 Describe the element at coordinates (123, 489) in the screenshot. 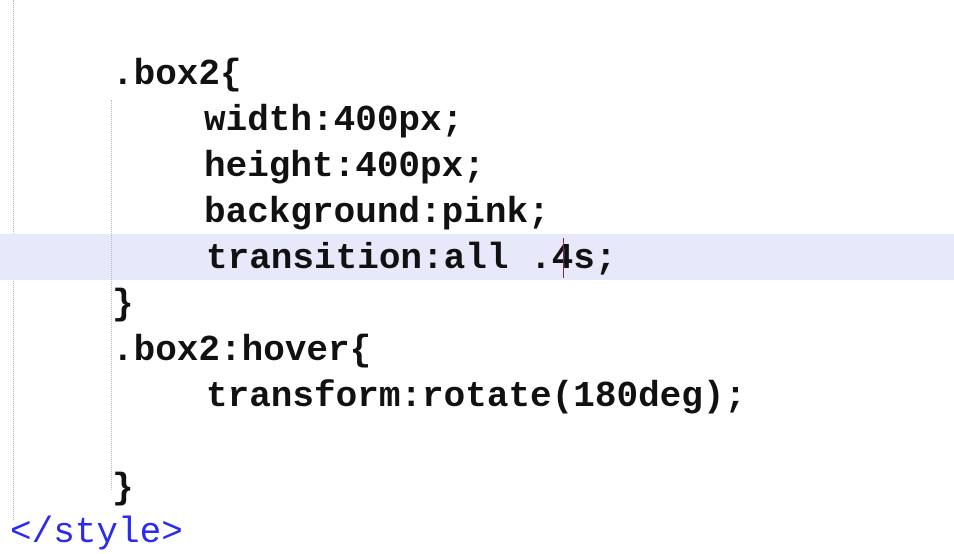

I see `code-line-close-brace-hover: }` at that location.